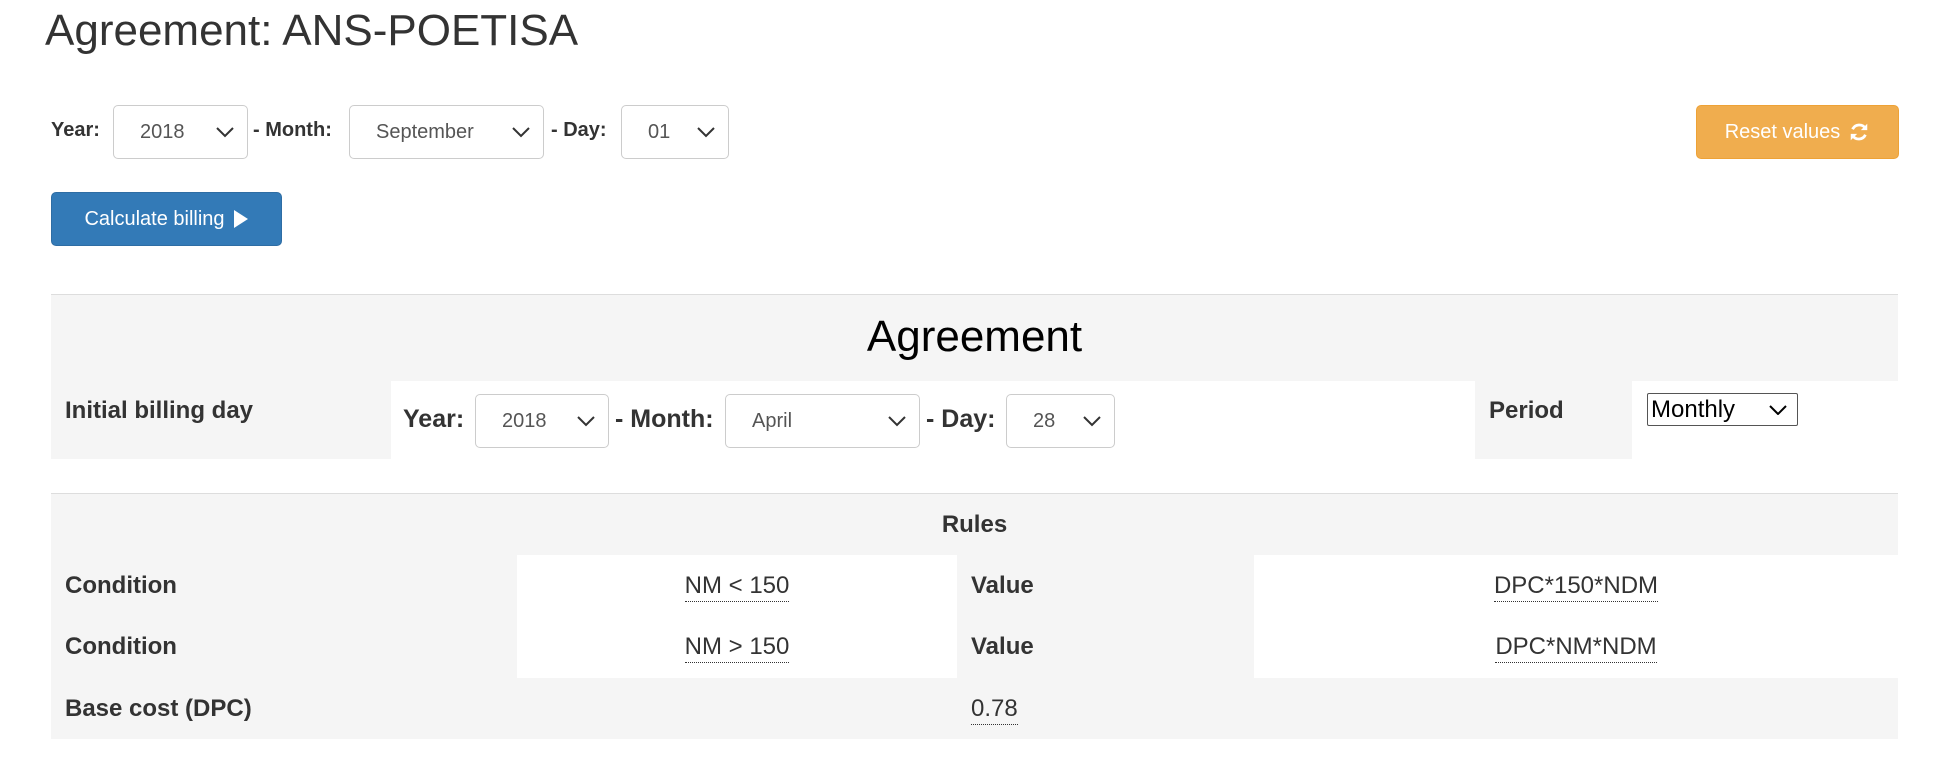 The width and height of the screenshot is (1936, 762). I want to click on agreement-year-select: 2018, so click(542, 421).